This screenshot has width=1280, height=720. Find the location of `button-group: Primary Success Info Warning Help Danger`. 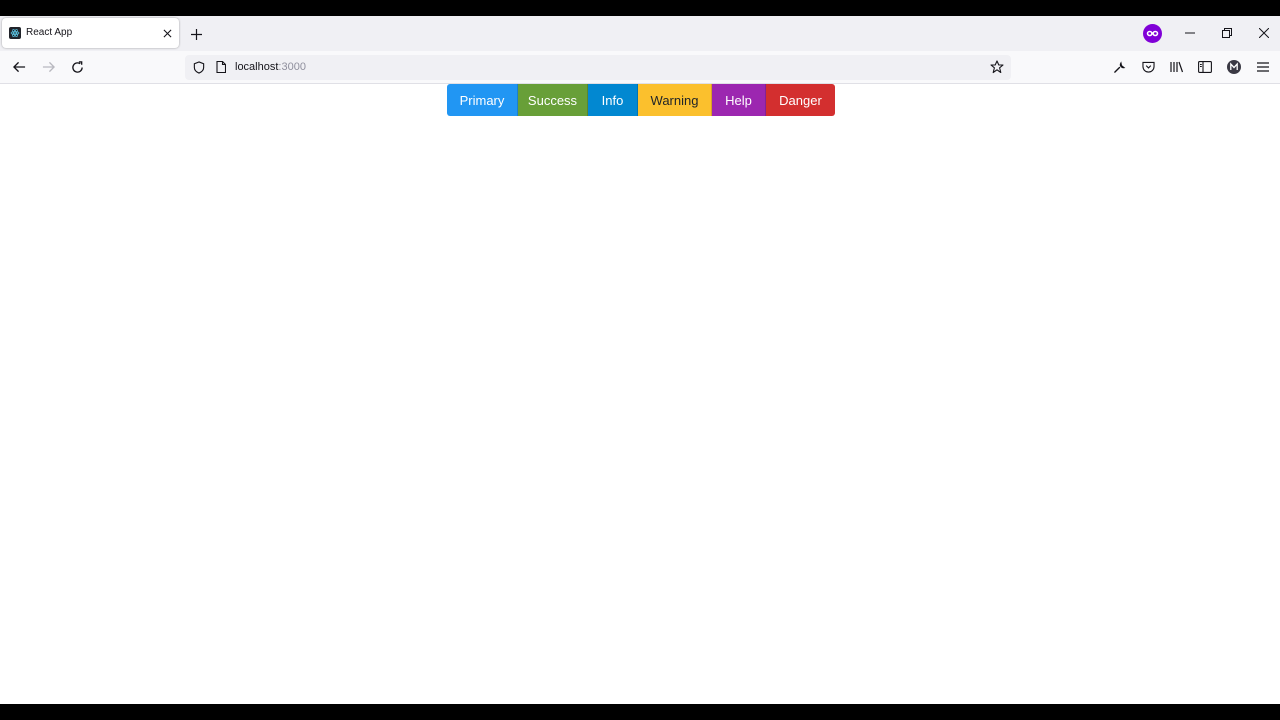

button-group: Primary Success Info Warning Help Danger is located at coordinates (641, 100).